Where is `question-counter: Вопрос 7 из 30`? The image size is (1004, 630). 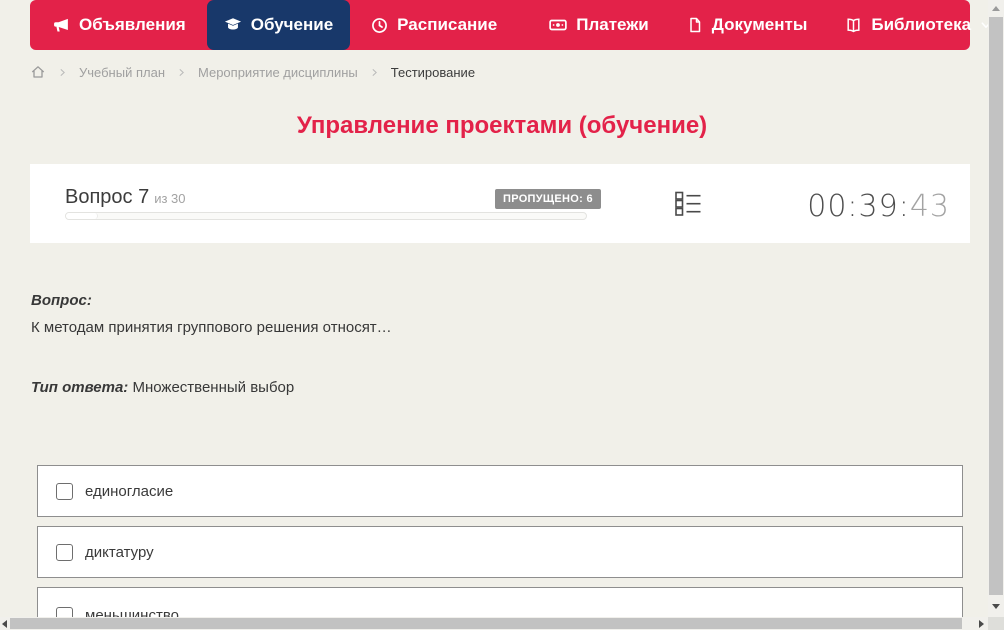 question-counter: Вопрос 7 из 30 is located at coordinates (125, 197).